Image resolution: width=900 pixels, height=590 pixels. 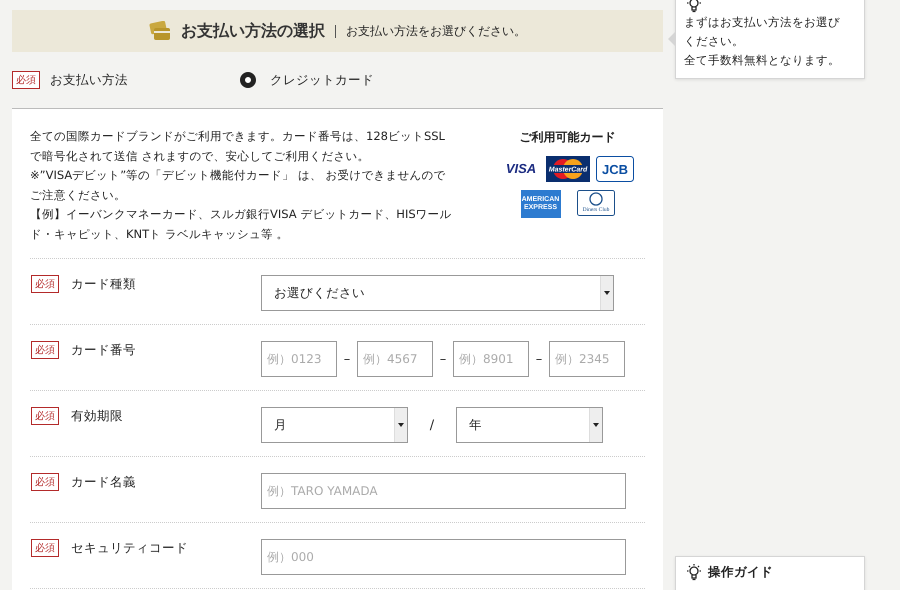 What do you see at coordinates (615, 169) in the screenshot?
I see `jcb-logo: JCB` at bounding box center [615, 169].